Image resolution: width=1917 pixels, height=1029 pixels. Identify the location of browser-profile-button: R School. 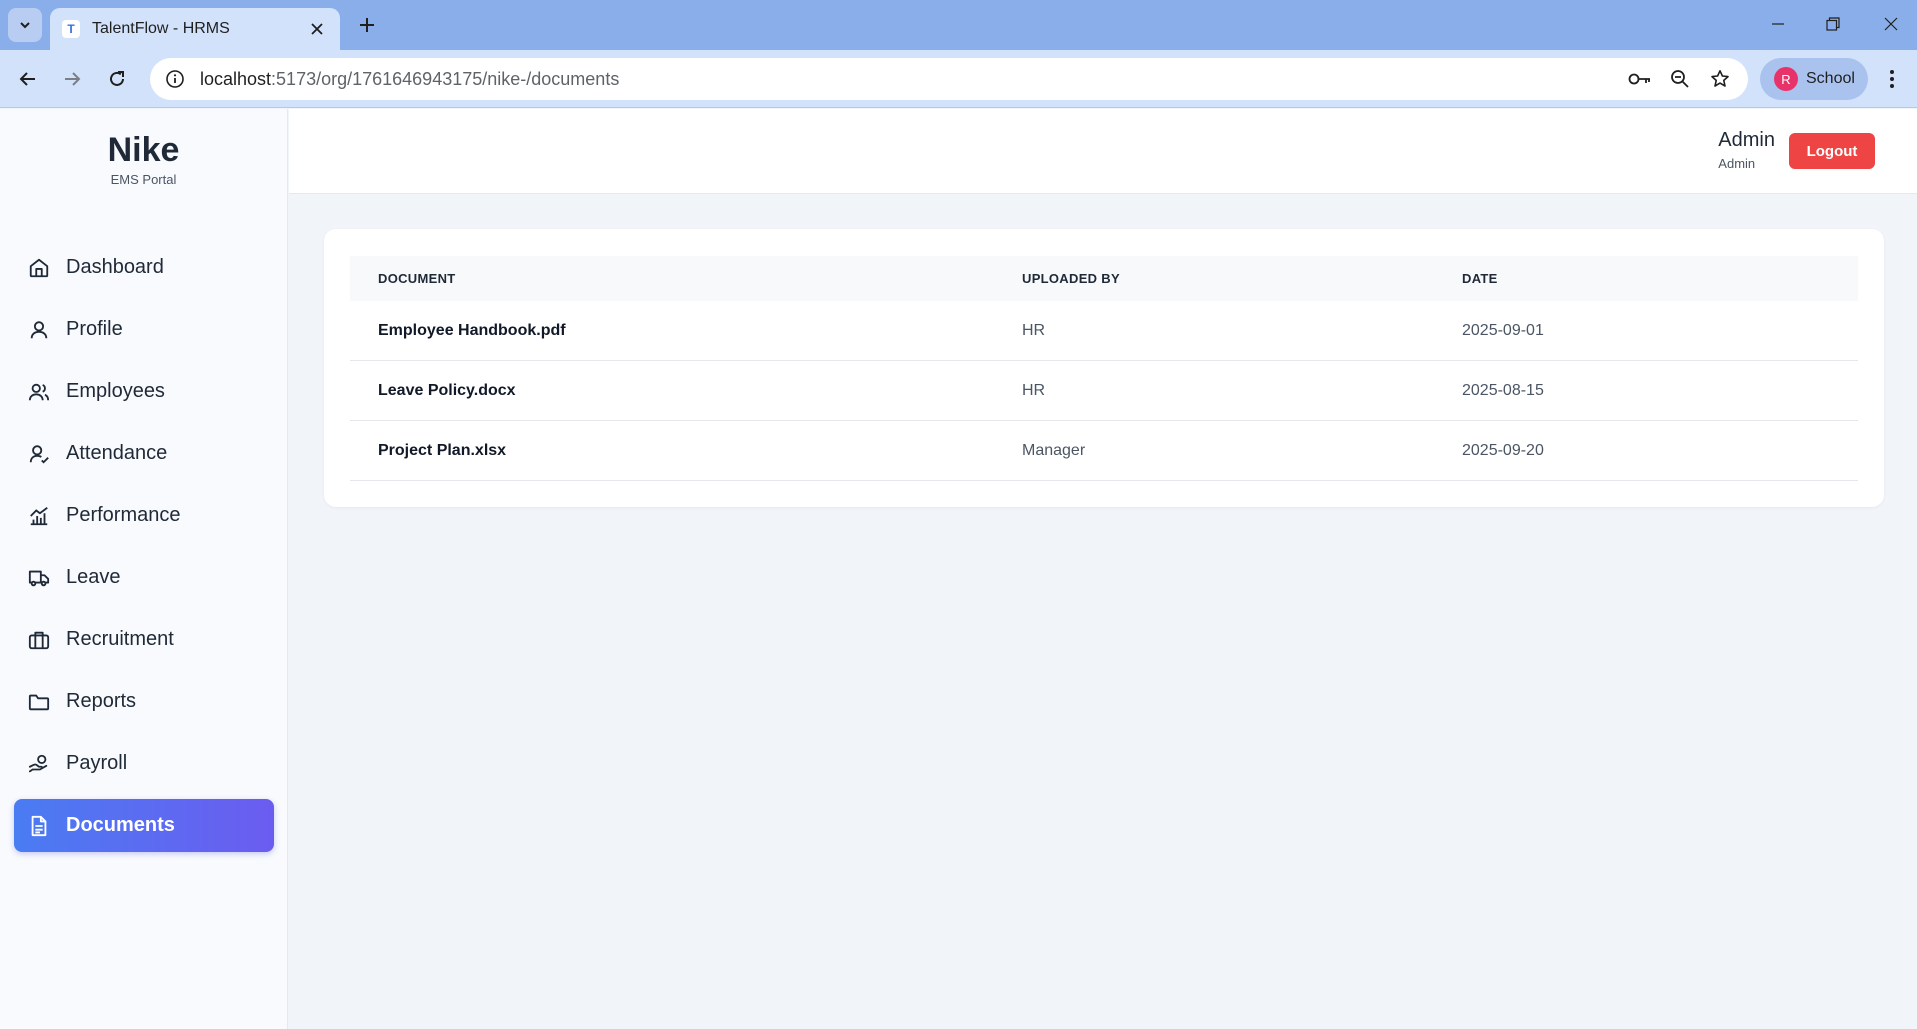
(1814, 79).